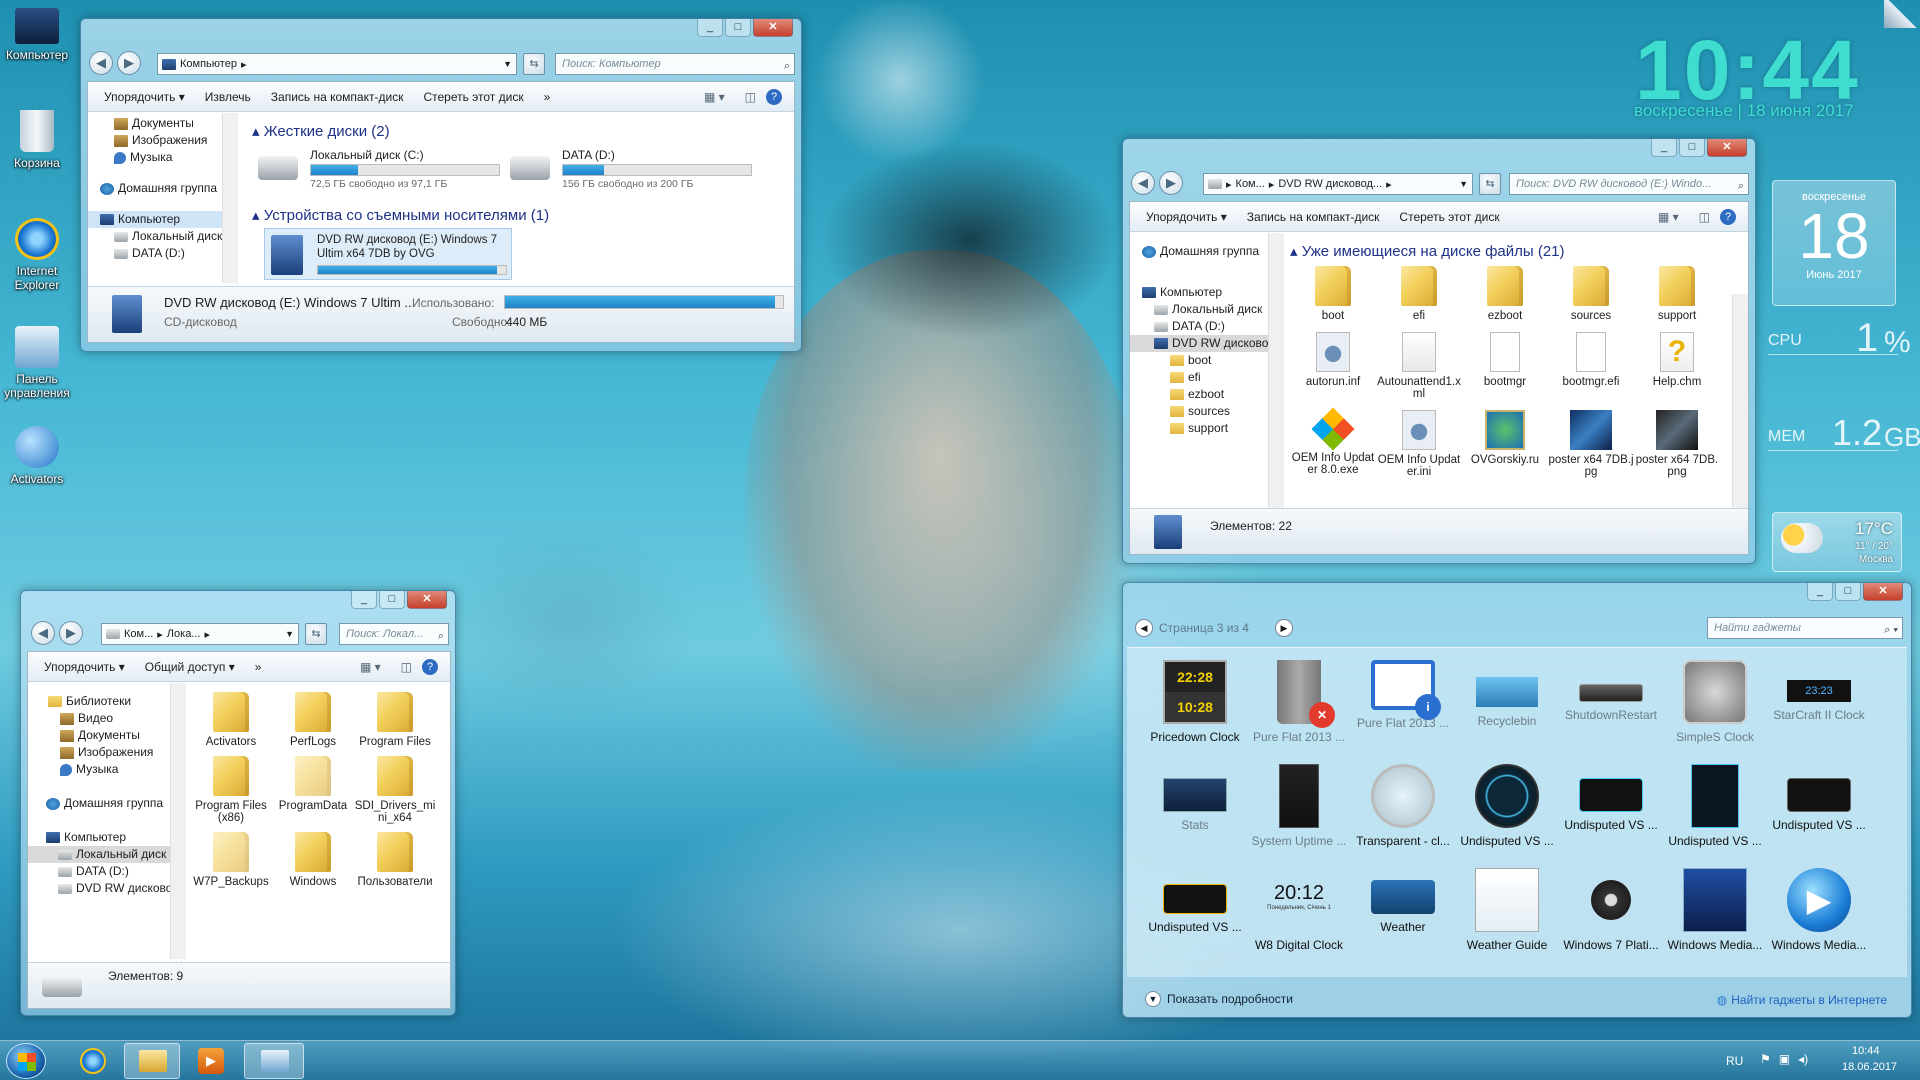  I want to click on tree-item-boot: boot, so click(1204, 360).